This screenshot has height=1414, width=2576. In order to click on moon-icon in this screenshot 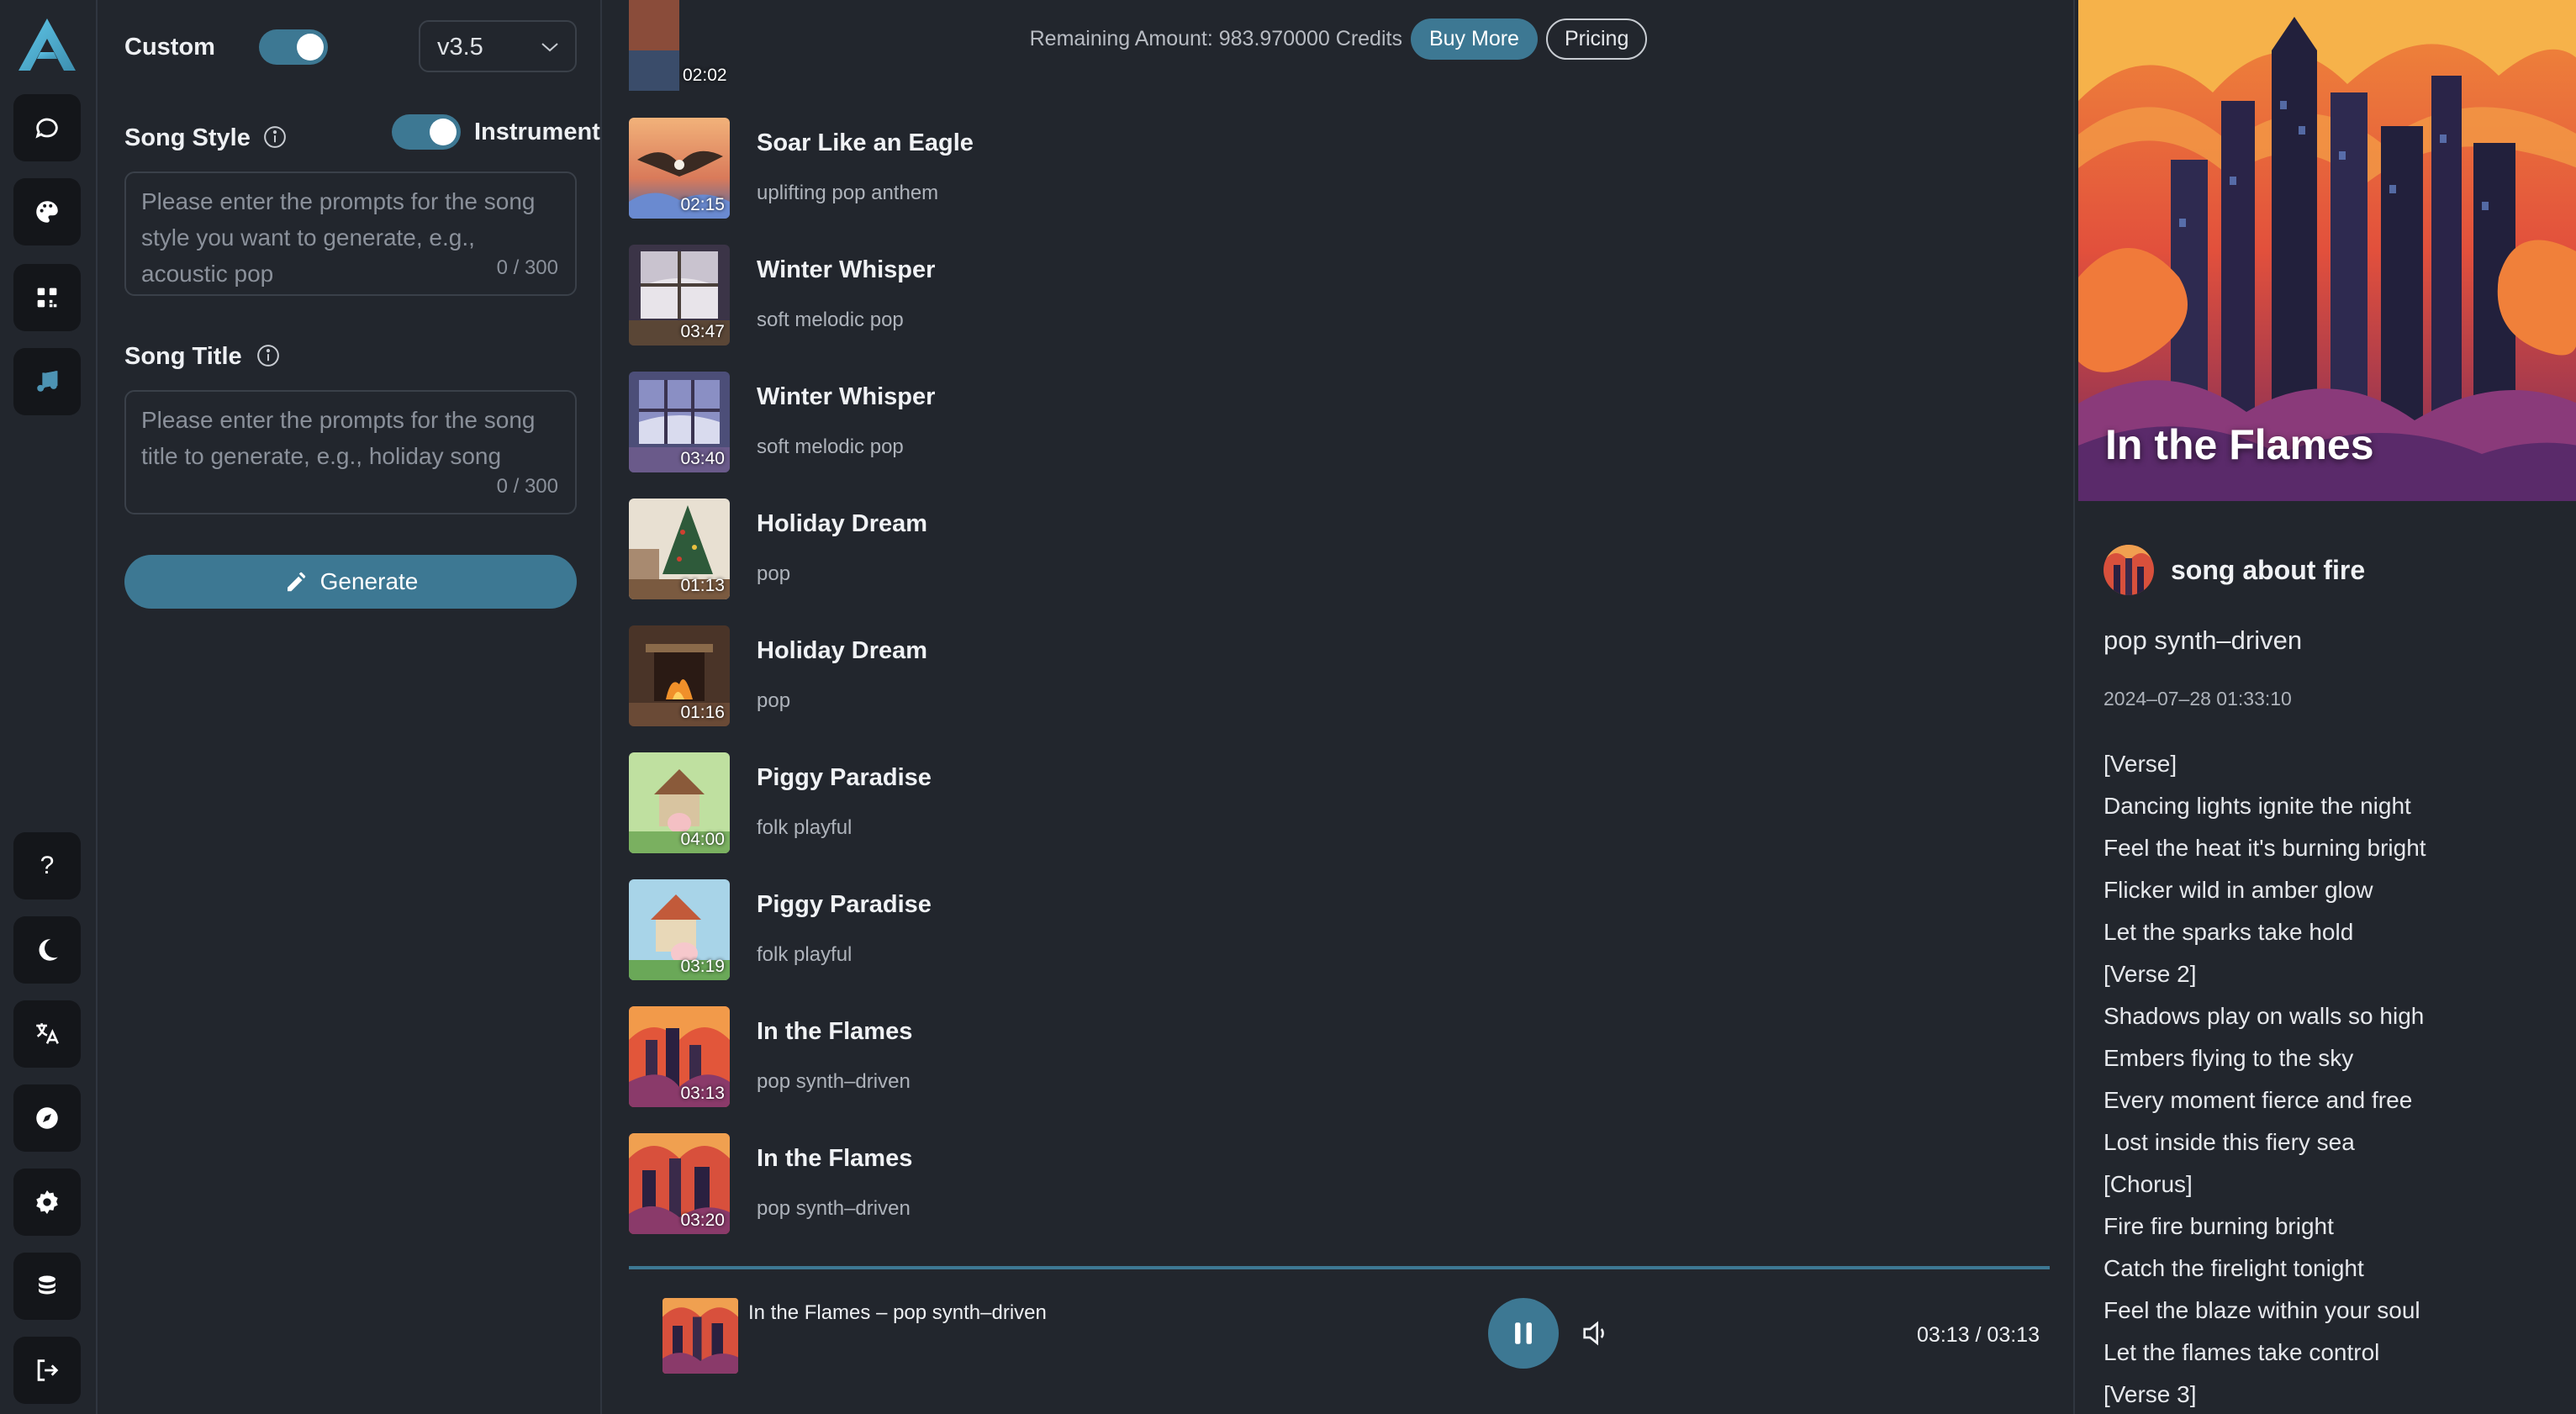, I will do `click(48, 950)`.